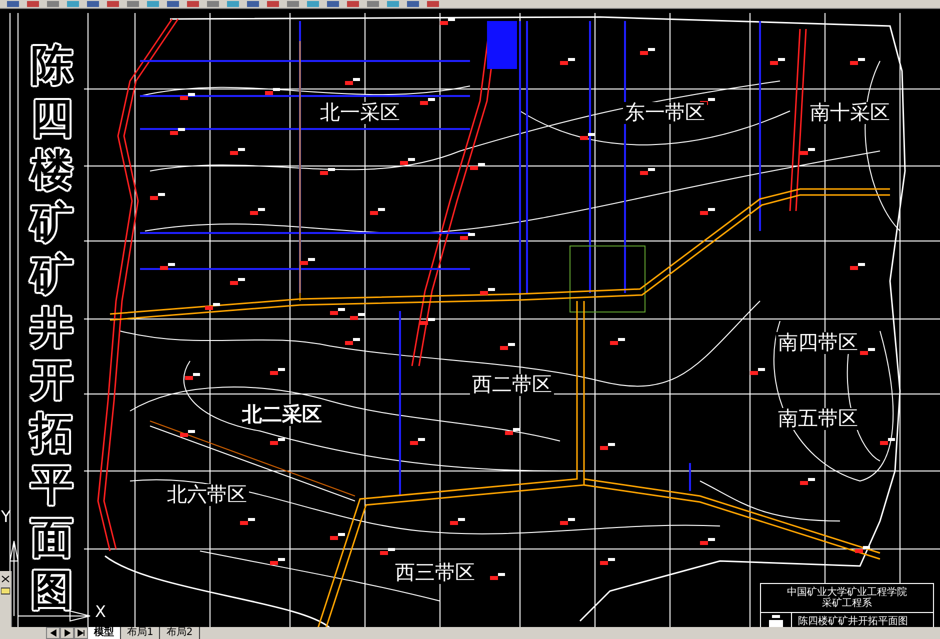  Describe the element at coordinates (360, 113) in the screenshot. I see `region-label: 北一采区` at that location.